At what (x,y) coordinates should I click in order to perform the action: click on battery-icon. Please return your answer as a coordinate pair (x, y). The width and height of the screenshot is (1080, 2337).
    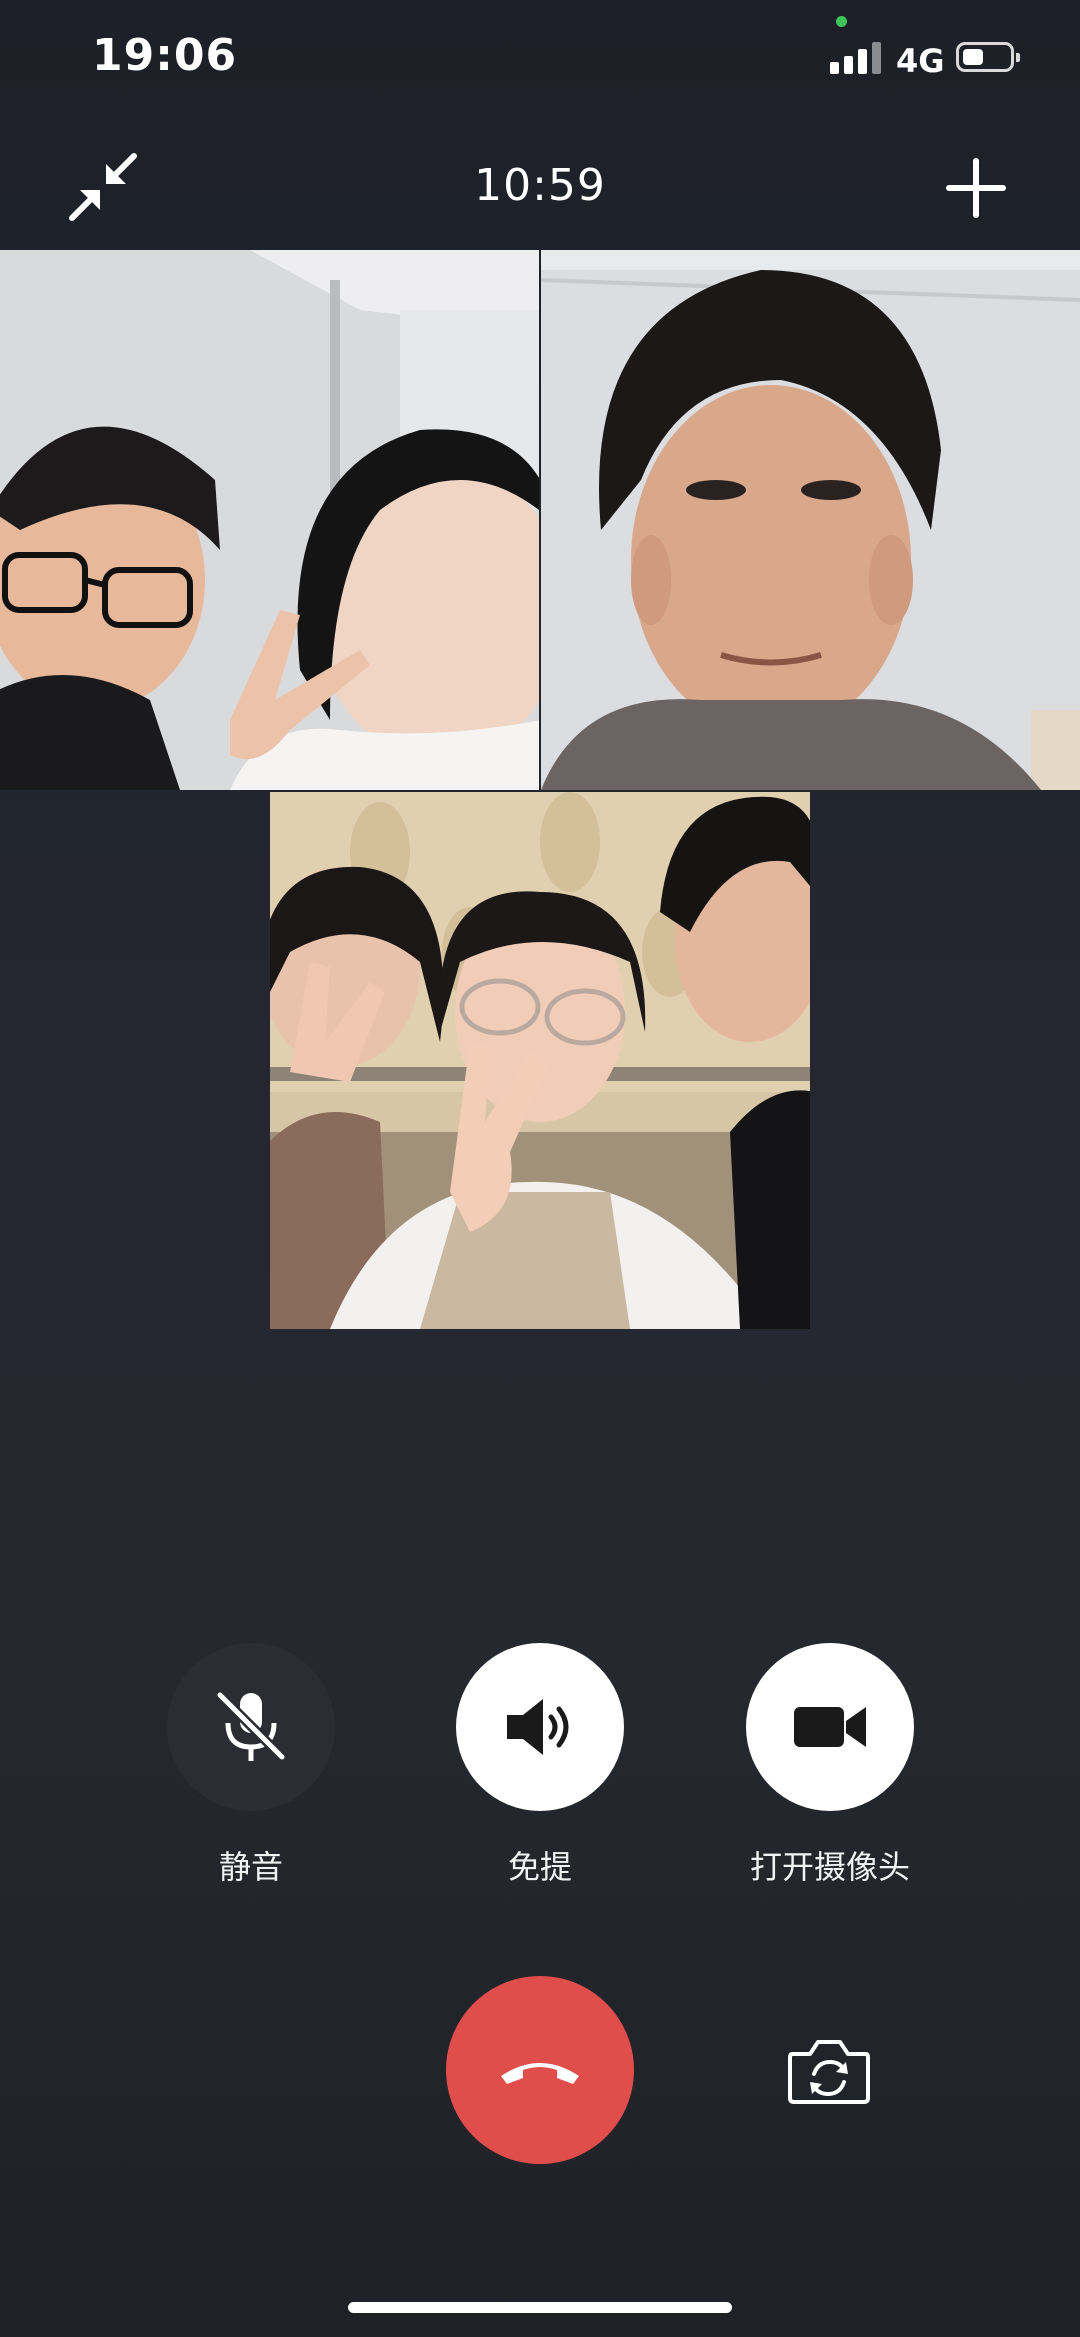
    Looking at the image, I should click on (988, 57).